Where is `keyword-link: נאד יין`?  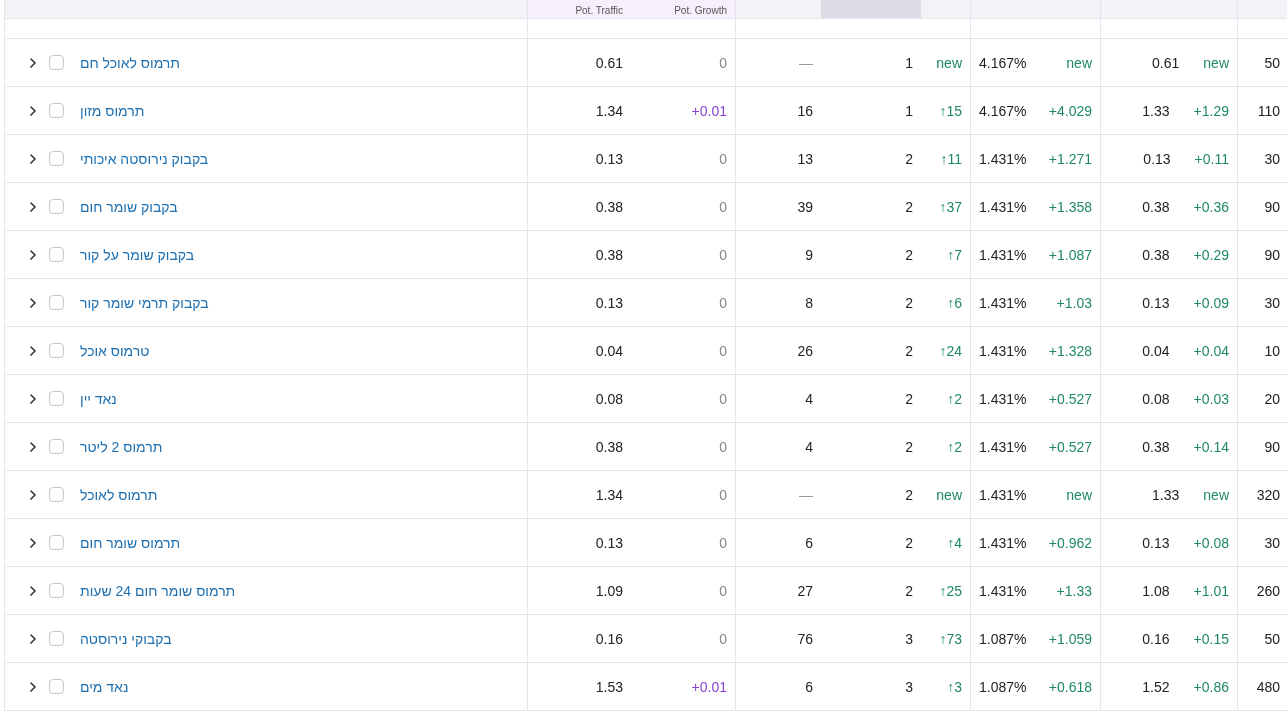
keyword-link: נאד יין is located at coordinates (98, 398).